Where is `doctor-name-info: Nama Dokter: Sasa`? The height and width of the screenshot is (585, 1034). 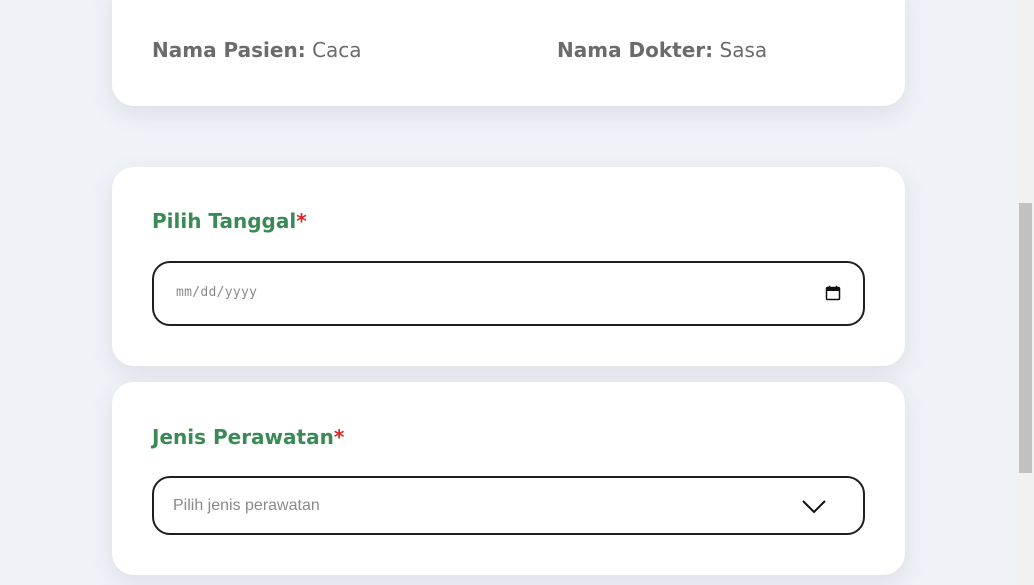 doctor-name-info: Nama Dokter: Sasa is located at coordinates (662, 50).